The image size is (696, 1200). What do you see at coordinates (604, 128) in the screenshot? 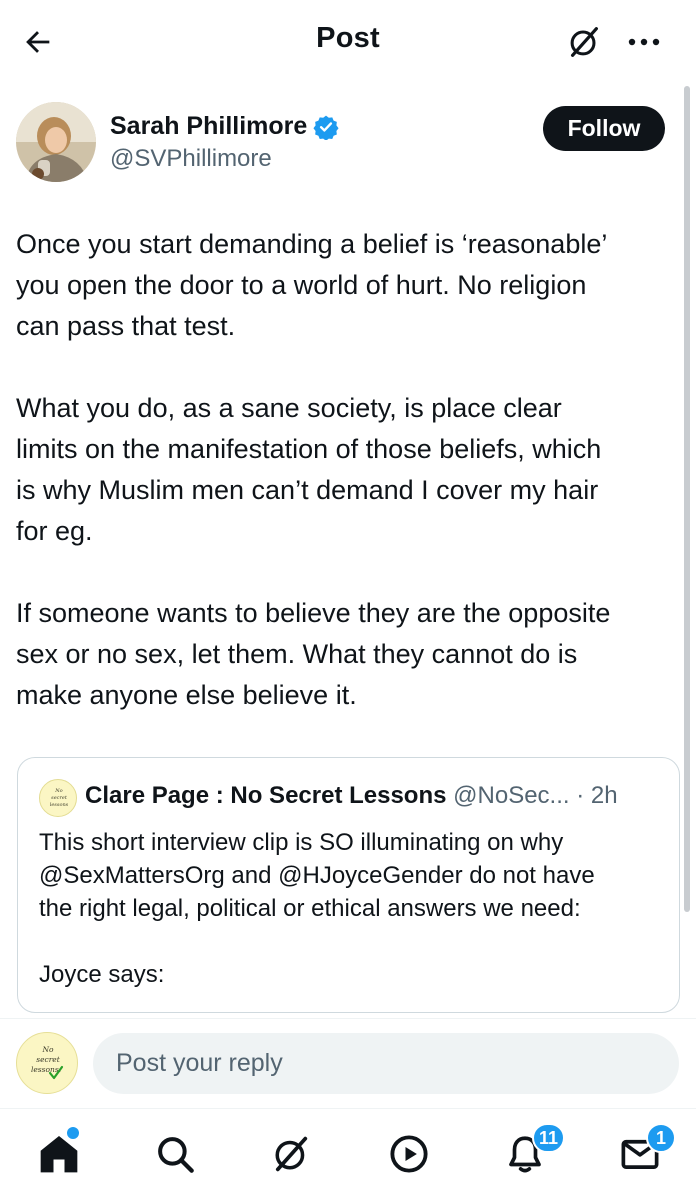
I see `follow-button: Follow` at bounding box center [604, 128].